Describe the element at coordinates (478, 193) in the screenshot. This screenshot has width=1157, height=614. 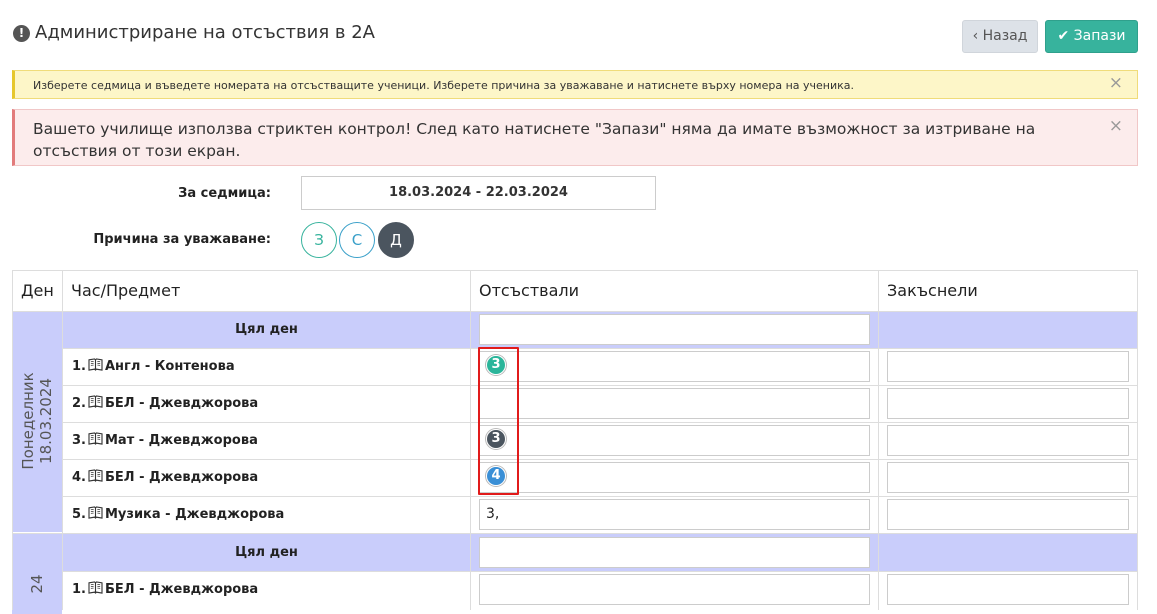
I see `week-picker: 18.03.2024 - 22.03.2024` at that location.